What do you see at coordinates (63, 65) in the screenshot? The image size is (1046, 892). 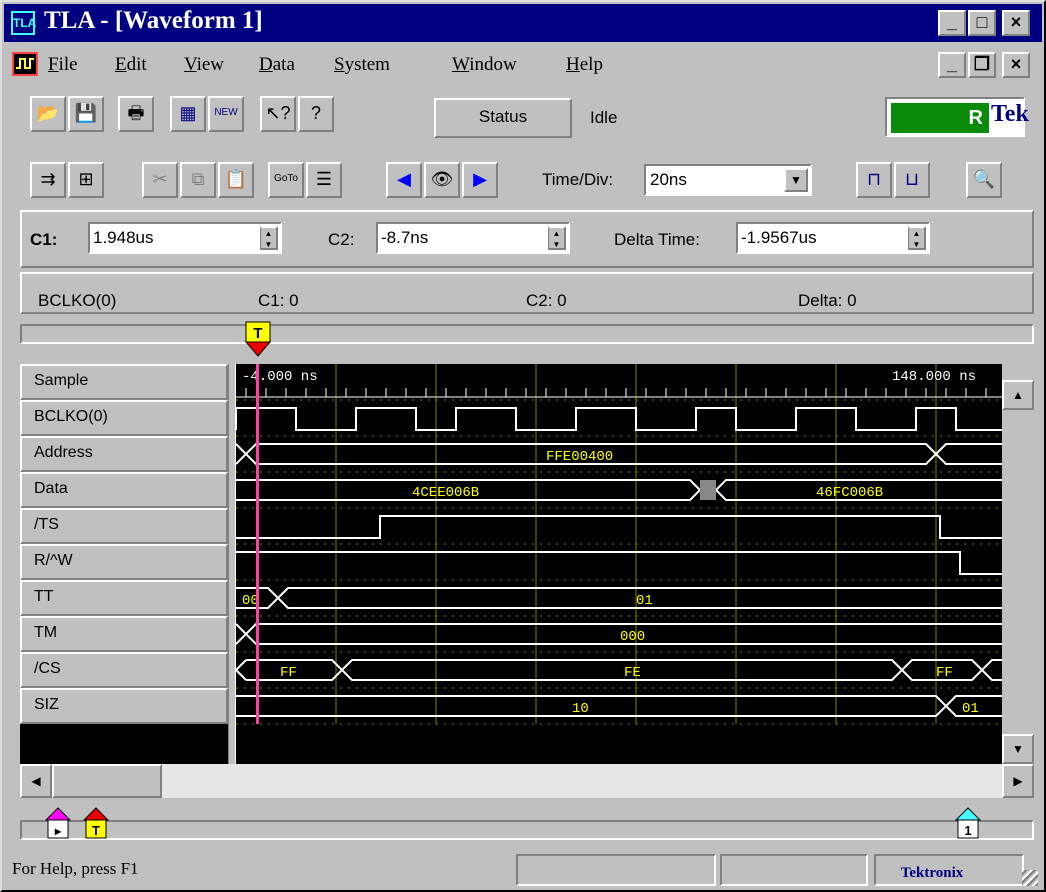 I see `menu-file: File` at bounding box center [63, 65].